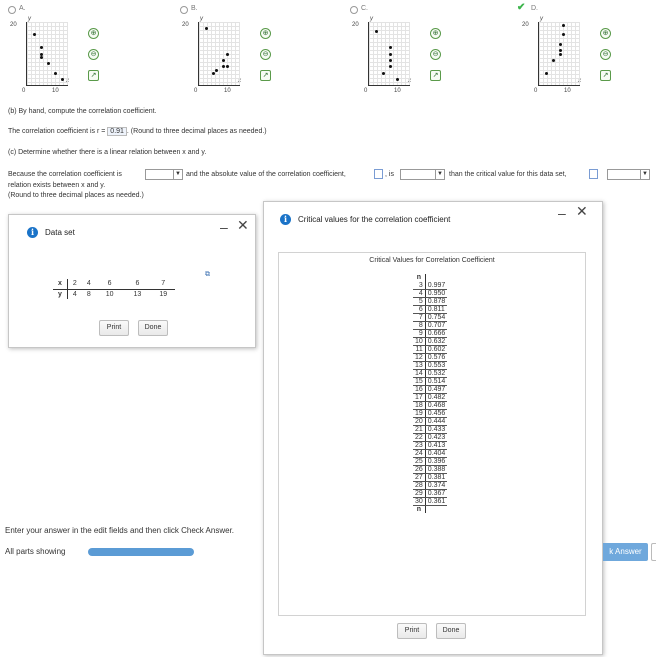 This screenshot has height=657, width=656. What do you see at coordinates (430, 469) in the screenshot?
I see `table-row: 26 0.388` at bounding box center [430, 469].